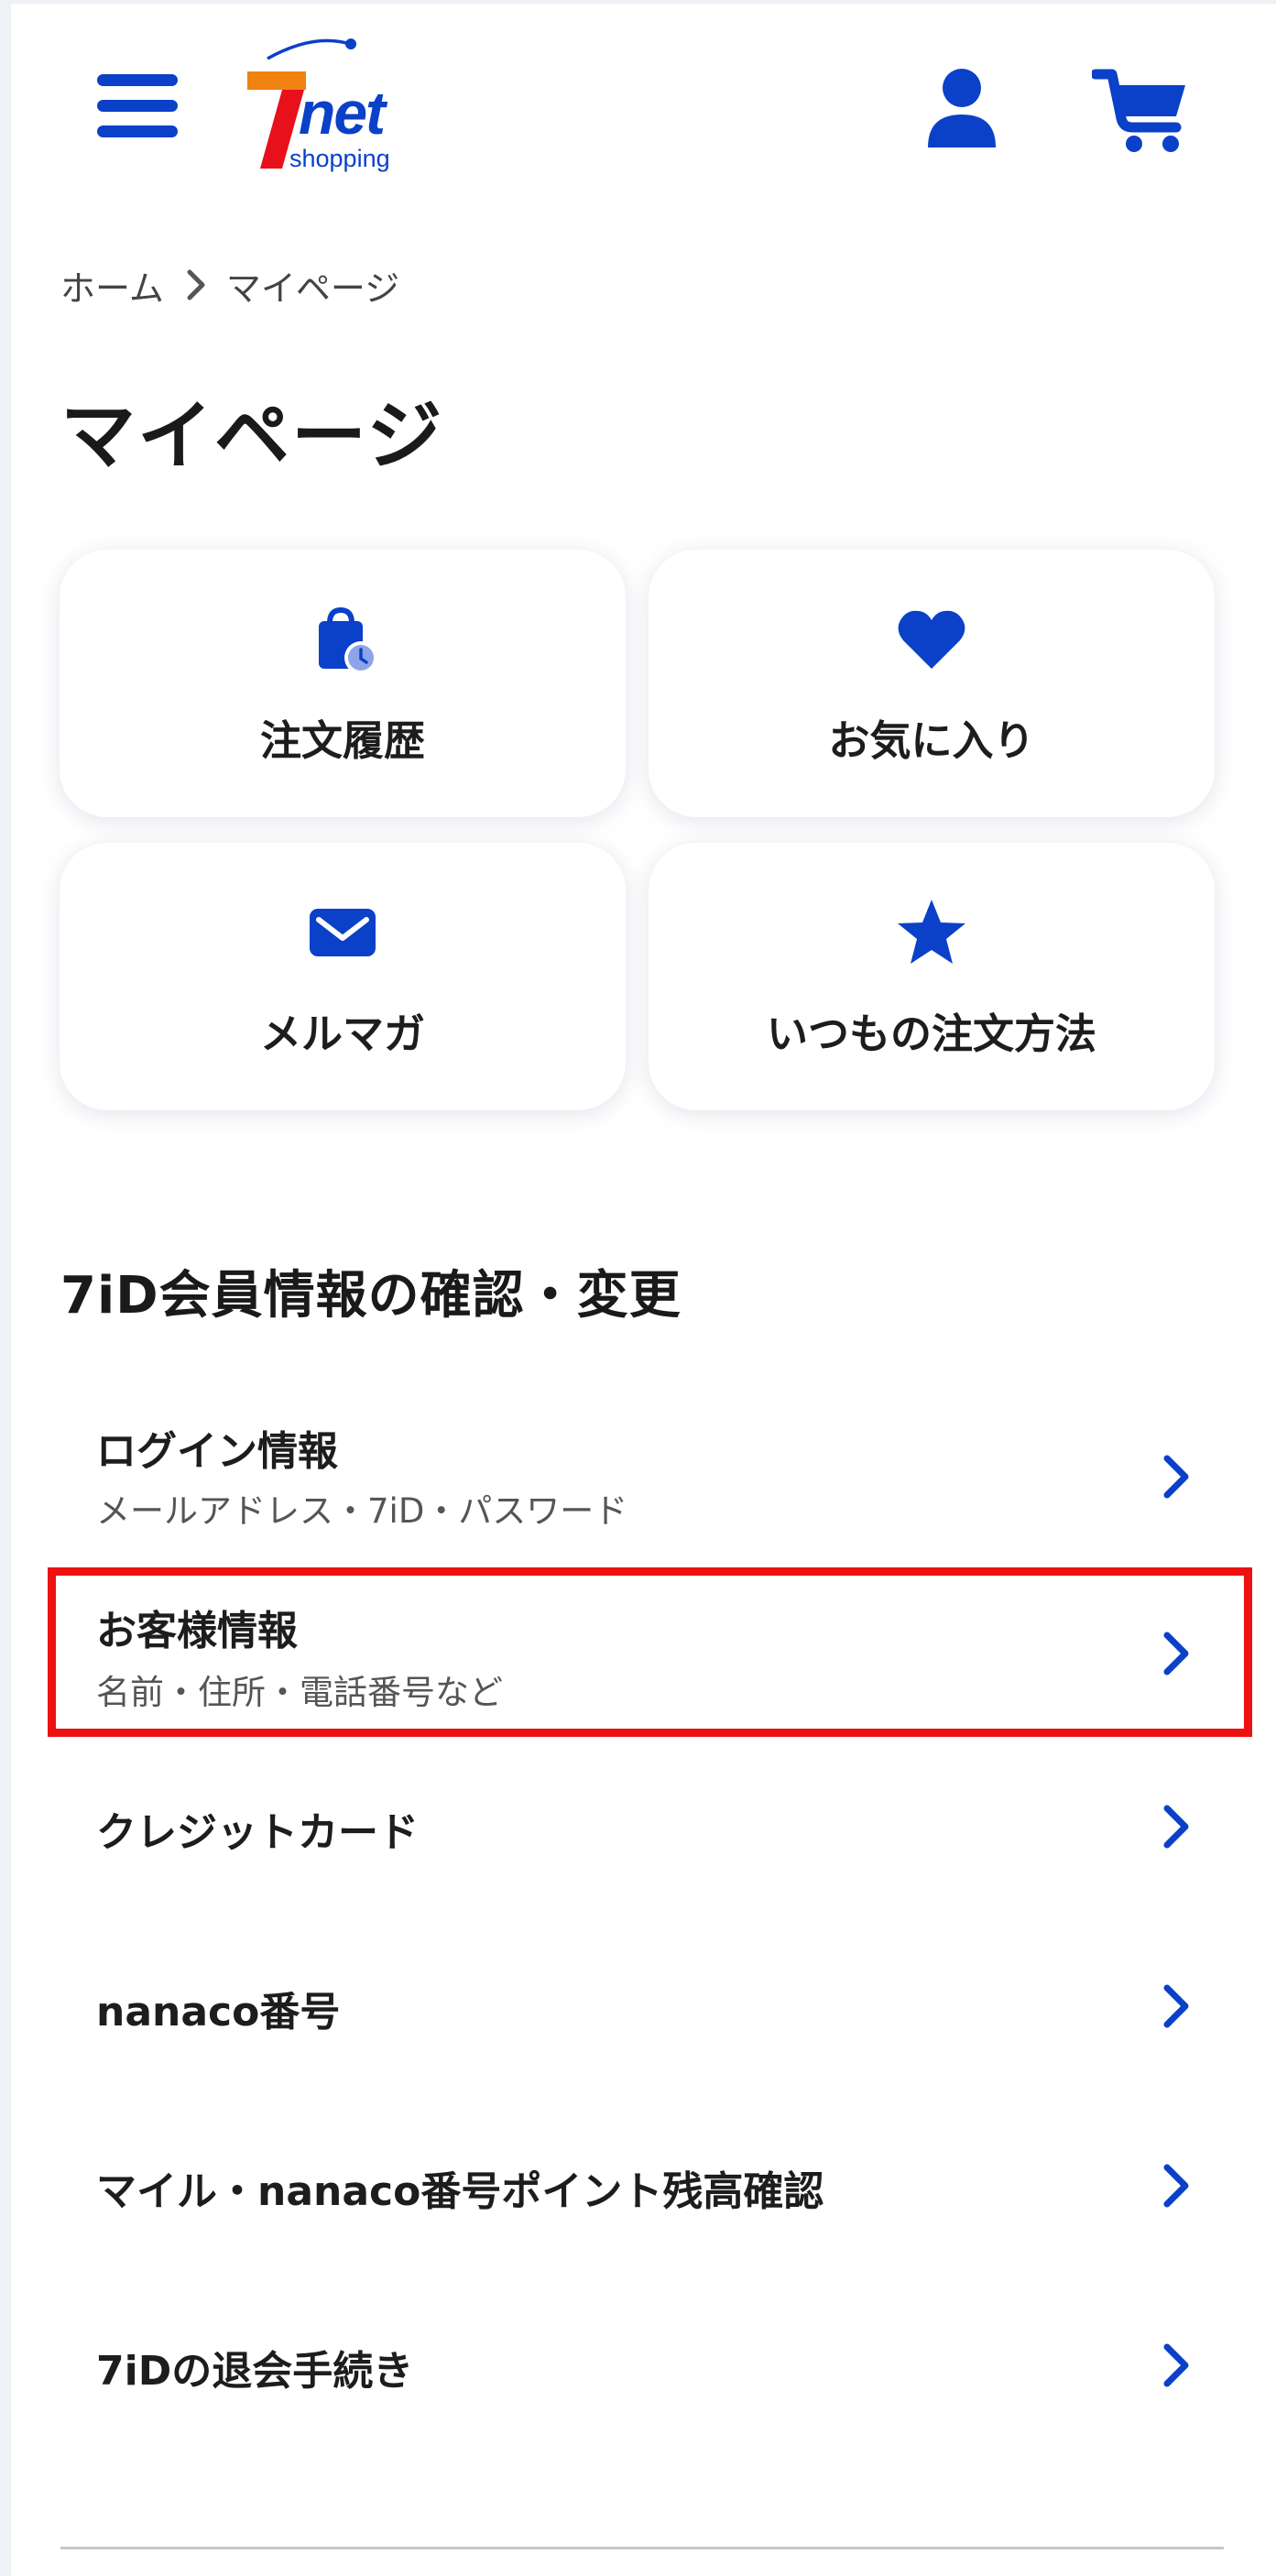 Image resolution: width=1276 pixels, height=2576 pixels. I want to click on card-label: メルマガ, so click(342, 1034).